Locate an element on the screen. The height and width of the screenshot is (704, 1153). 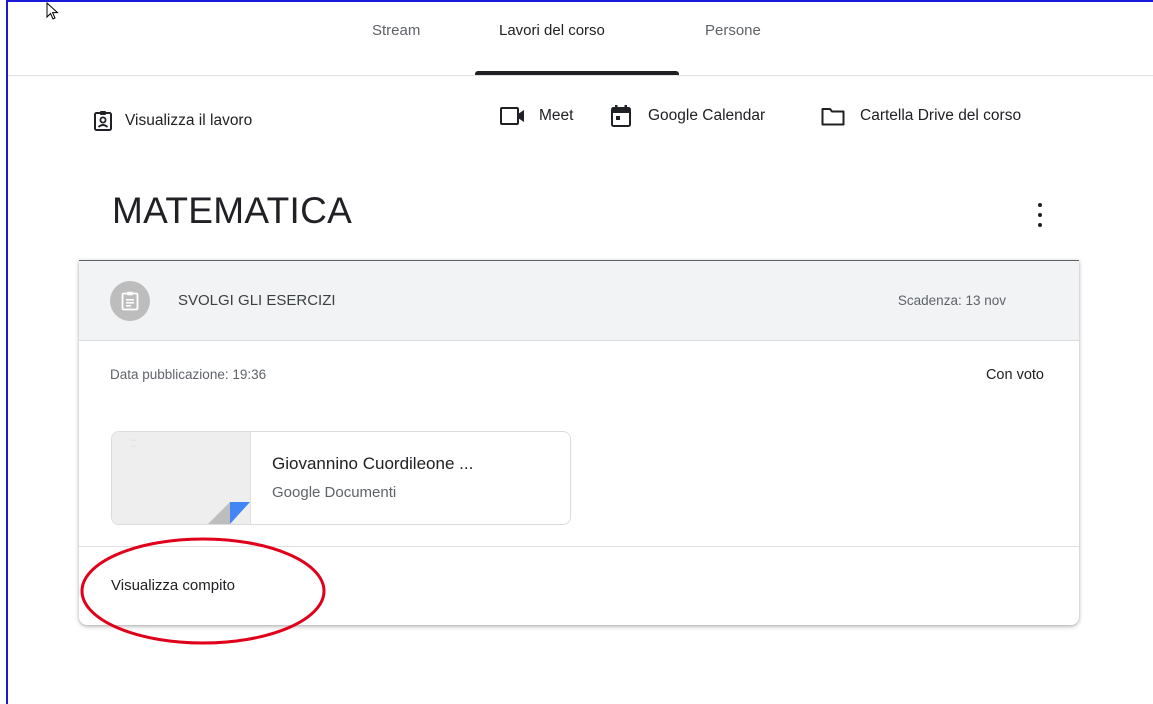
more-options-icon is located at coordinates (1040, 215).